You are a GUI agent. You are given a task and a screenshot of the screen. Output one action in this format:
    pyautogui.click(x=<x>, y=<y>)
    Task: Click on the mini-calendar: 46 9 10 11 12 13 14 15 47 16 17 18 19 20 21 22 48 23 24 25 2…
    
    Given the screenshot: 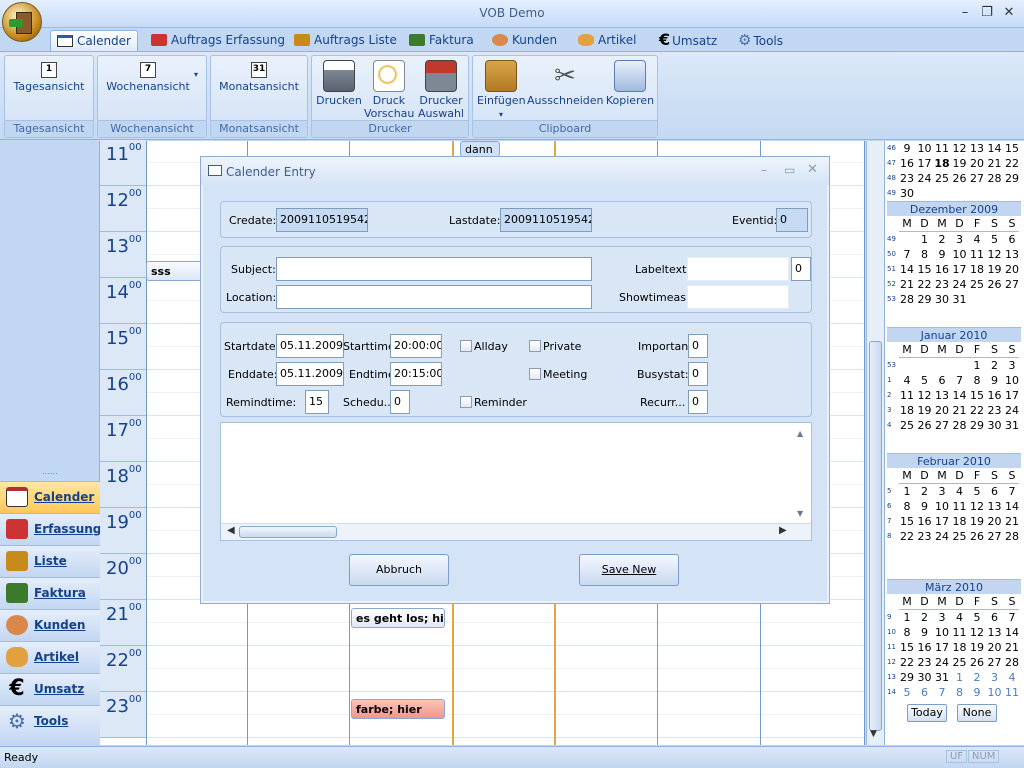 What is the action you would take?
    pyautogui.click(x=954, y=443)
    